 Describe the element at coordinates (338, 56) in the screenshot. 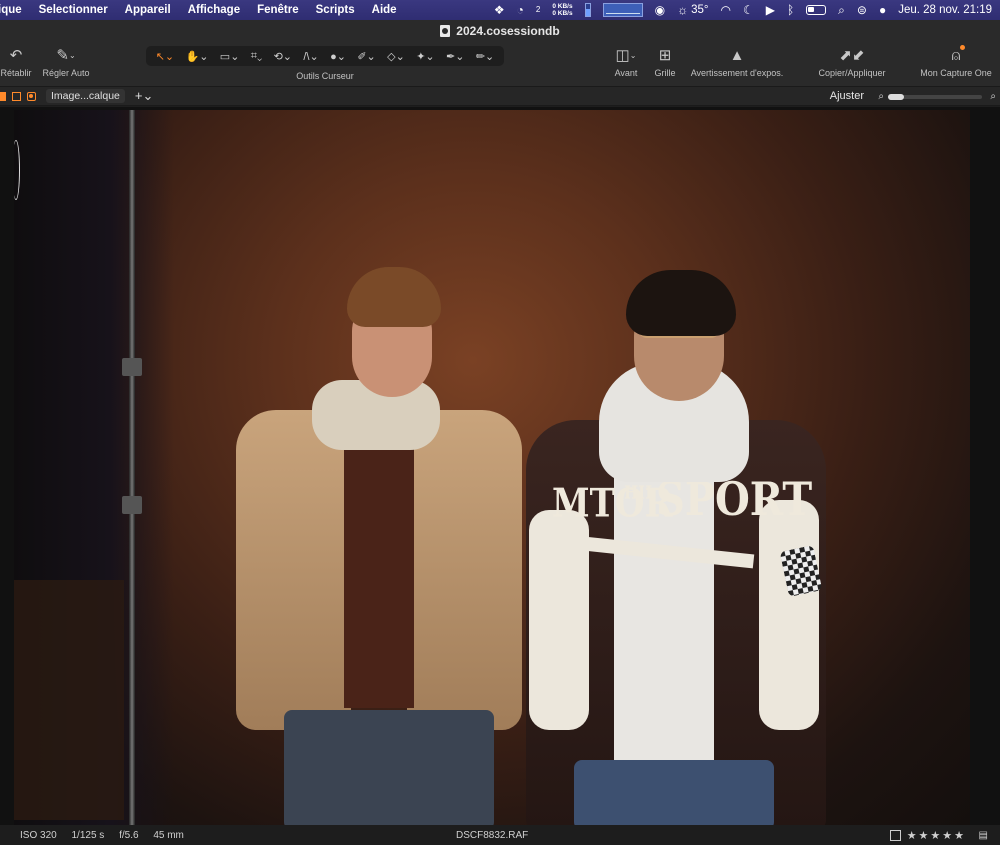

I see `spot-removal-icon: ●⌄` at that location.